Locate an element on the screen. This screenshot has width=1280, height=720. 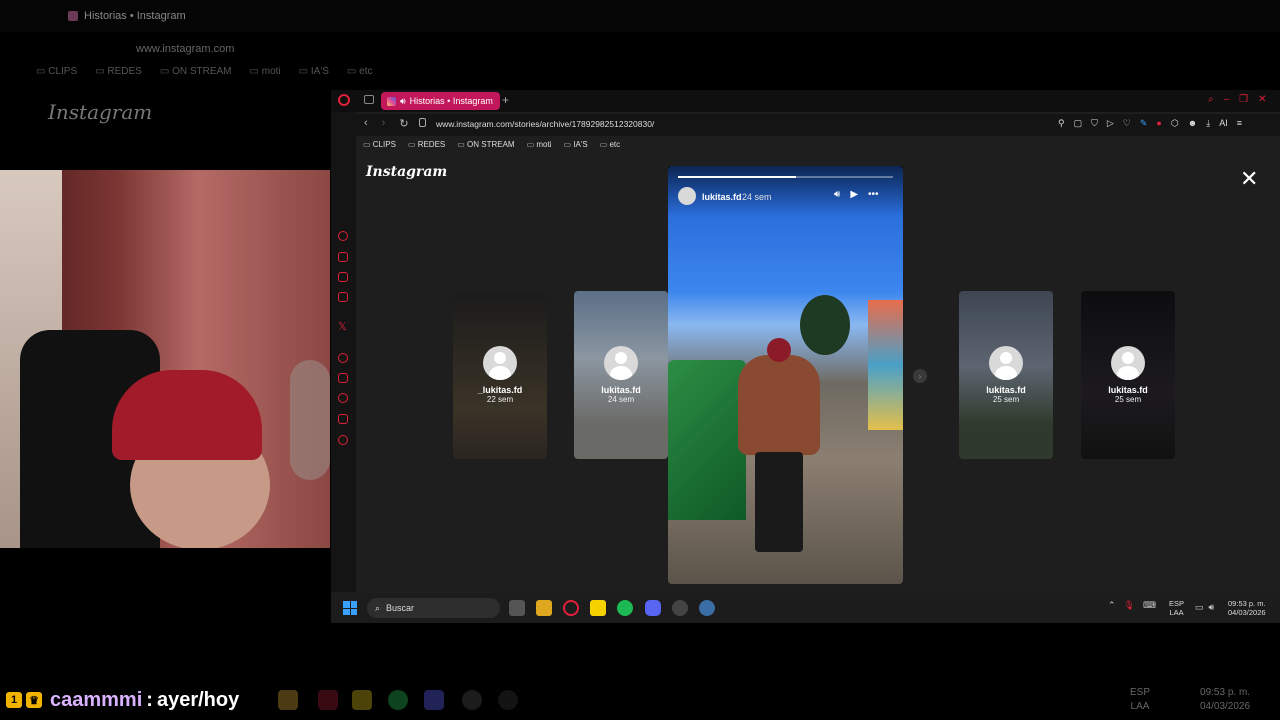
opera-icon is located at coordinates (328, 700).